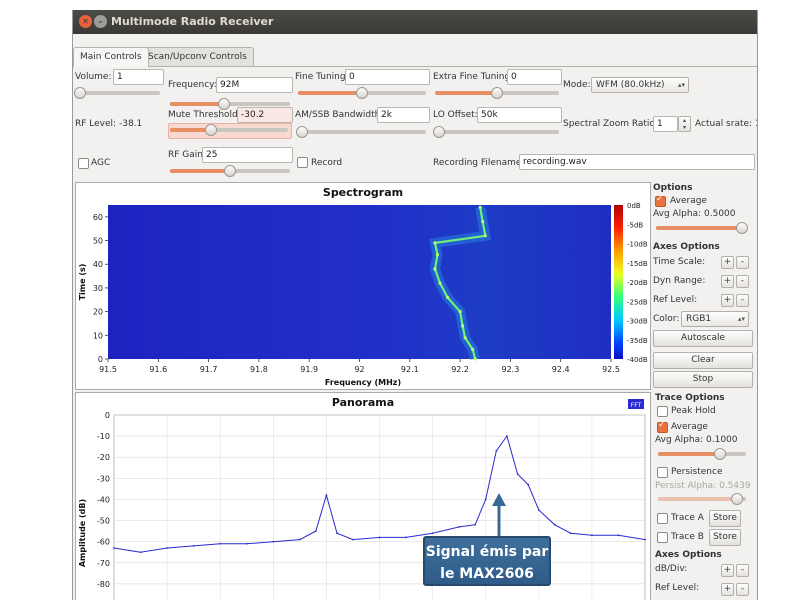 The image size is (800, 600). I want to click on color-select: RGB1 ▴▾, so click(715, 319).